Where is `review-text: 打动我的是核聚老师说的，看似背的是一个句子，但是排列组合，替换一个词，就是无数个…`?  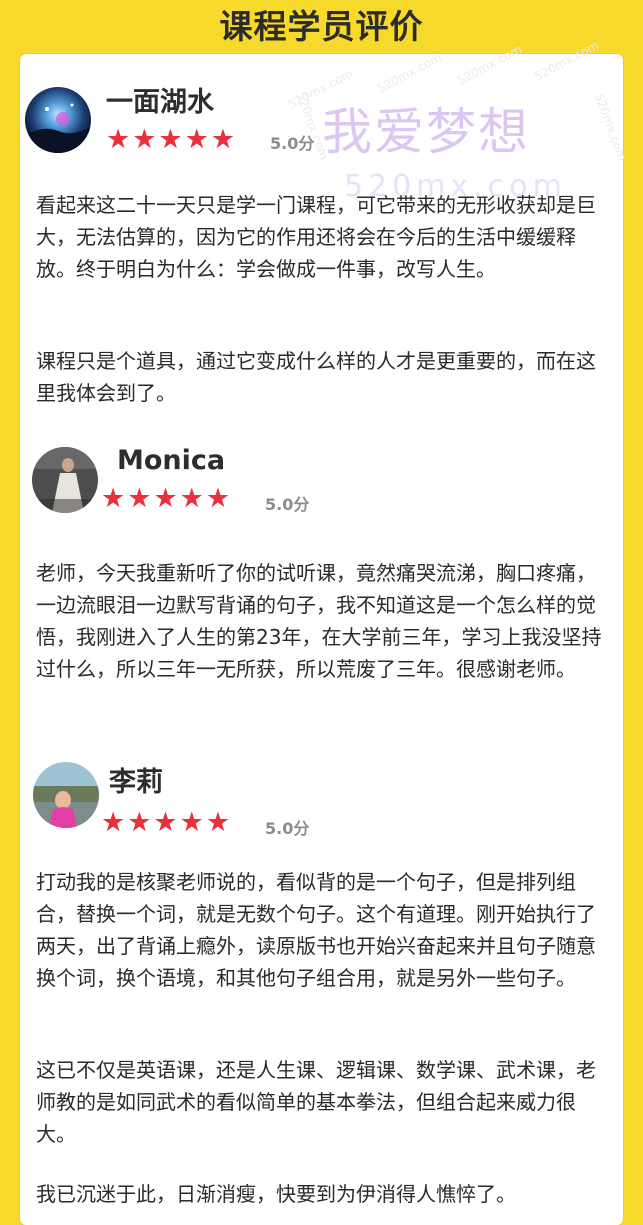
review-text: 打动我的是核聚老师说的，看似背的是一个句子，但是排列组合，替换一个词，就是无数个… is located at coordinates (316, 930).